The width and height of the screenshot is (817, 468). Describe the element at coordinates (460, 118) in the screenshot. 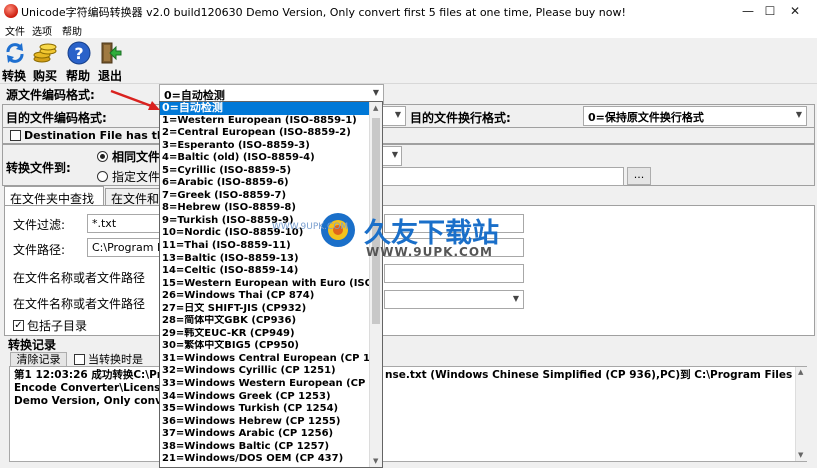

I see `newline-format-label: 目的文件换行格式:` at that location.